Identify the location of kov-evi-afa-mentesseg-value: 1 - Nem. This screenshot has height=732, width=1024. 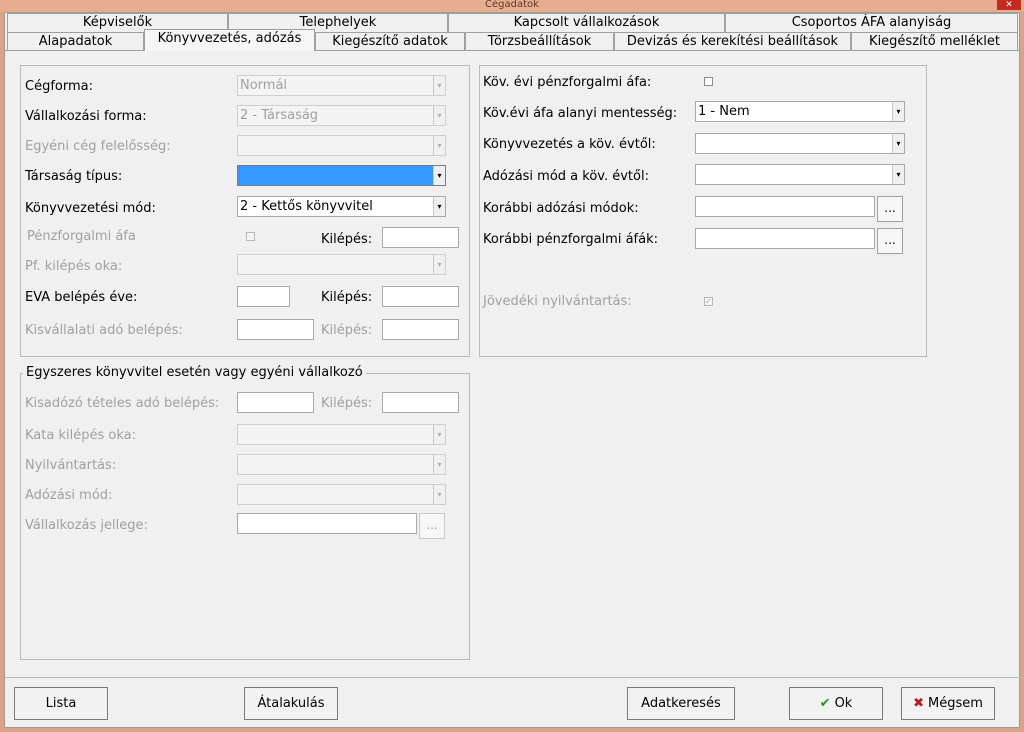
(724, 111).